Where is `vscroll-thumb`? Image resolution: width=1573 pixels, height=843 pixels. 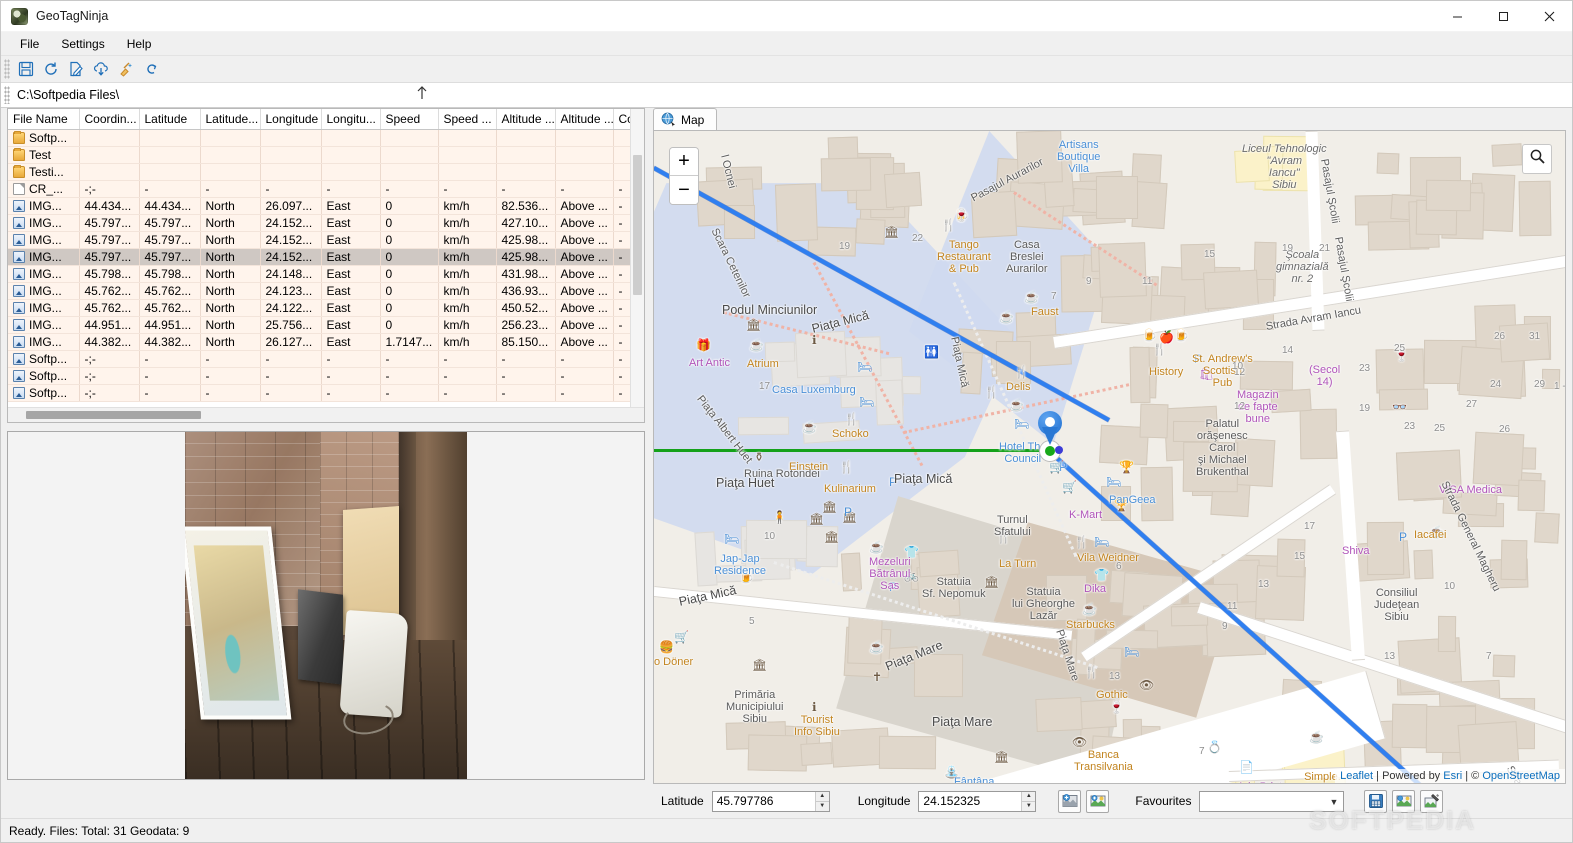 vscroll-thumb is located at coordinates (637, 225).